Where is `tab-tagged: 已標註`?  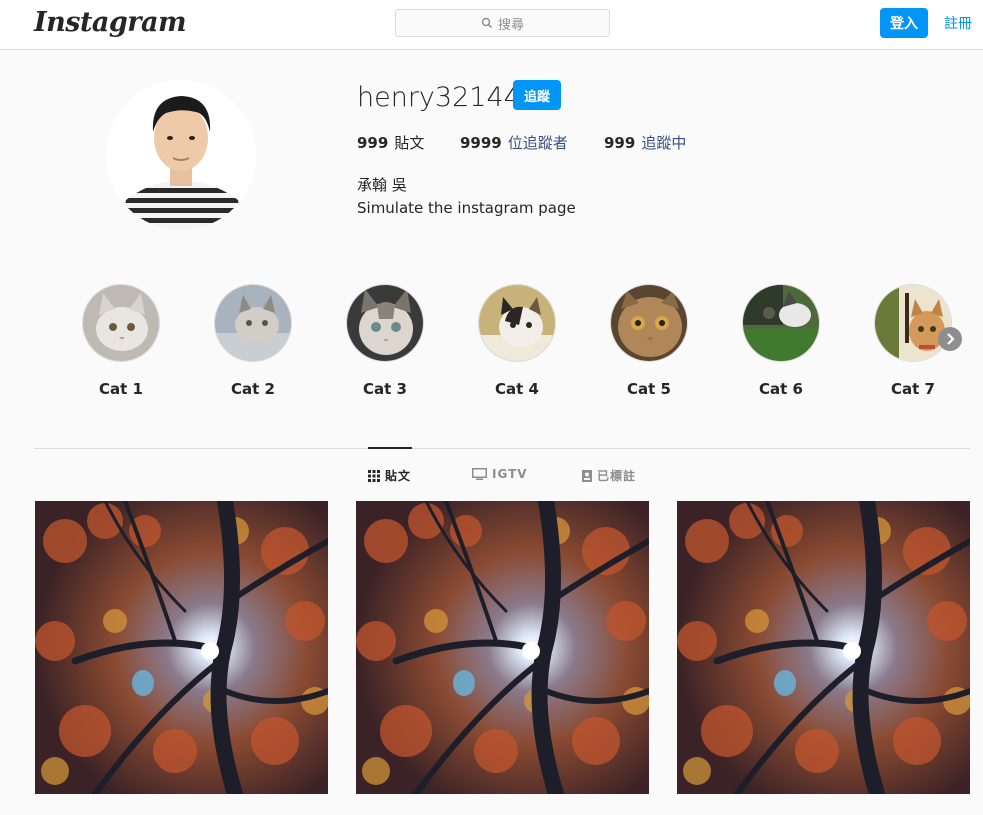 tab-tagged: 已標註 is located at coordinates (609, 475).